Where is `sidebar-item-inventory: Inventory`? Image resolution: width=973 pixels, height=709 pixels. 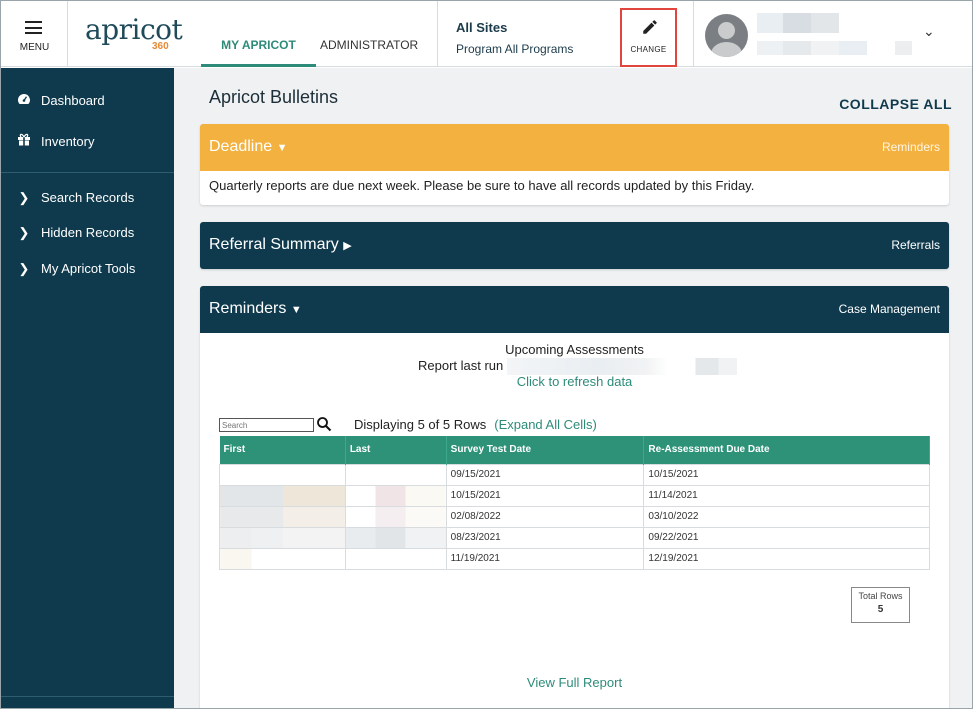
sidebar-item-inventory: Inventory is located at coordinates (54, 142).